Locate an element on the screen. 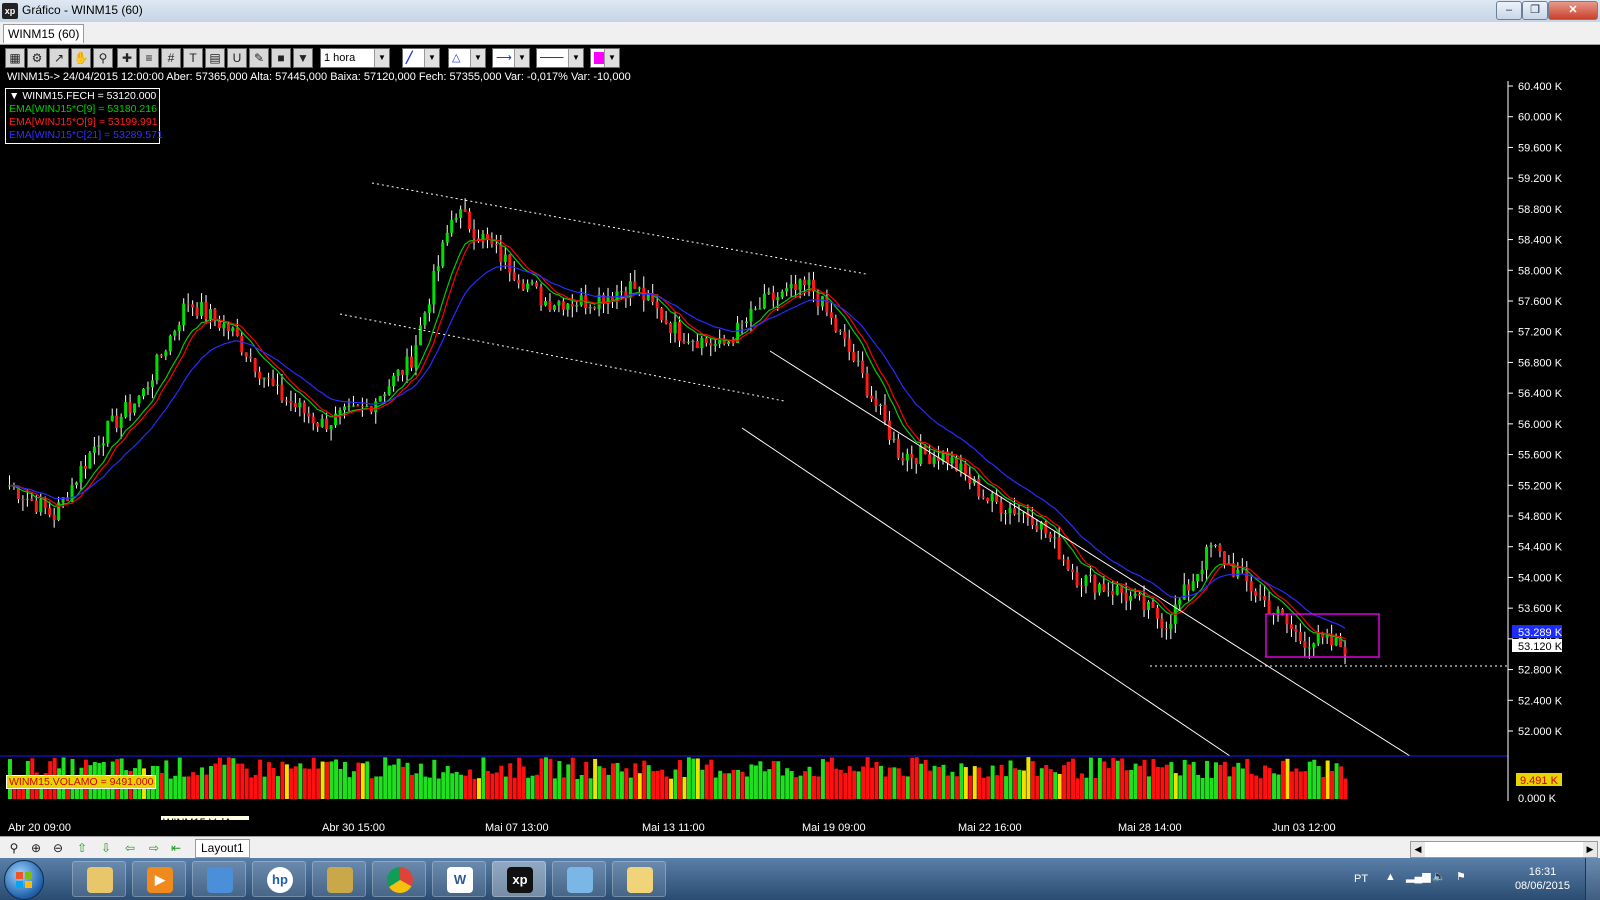 Image resolution: width=1600 pixels, height=900 pixels. hand-icon: ✋ is located at coordinates (81, 58).